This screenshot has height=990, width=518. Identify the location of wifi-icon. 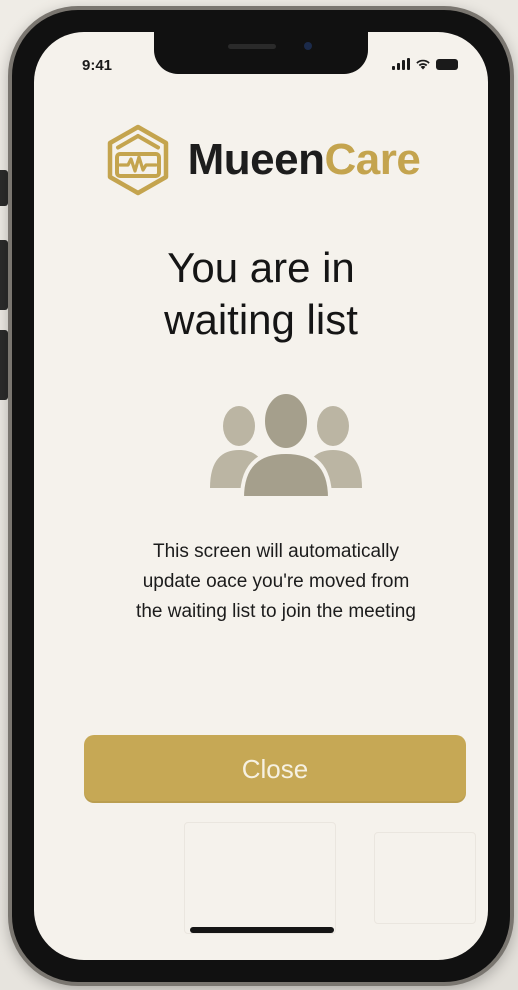
(423, 64).